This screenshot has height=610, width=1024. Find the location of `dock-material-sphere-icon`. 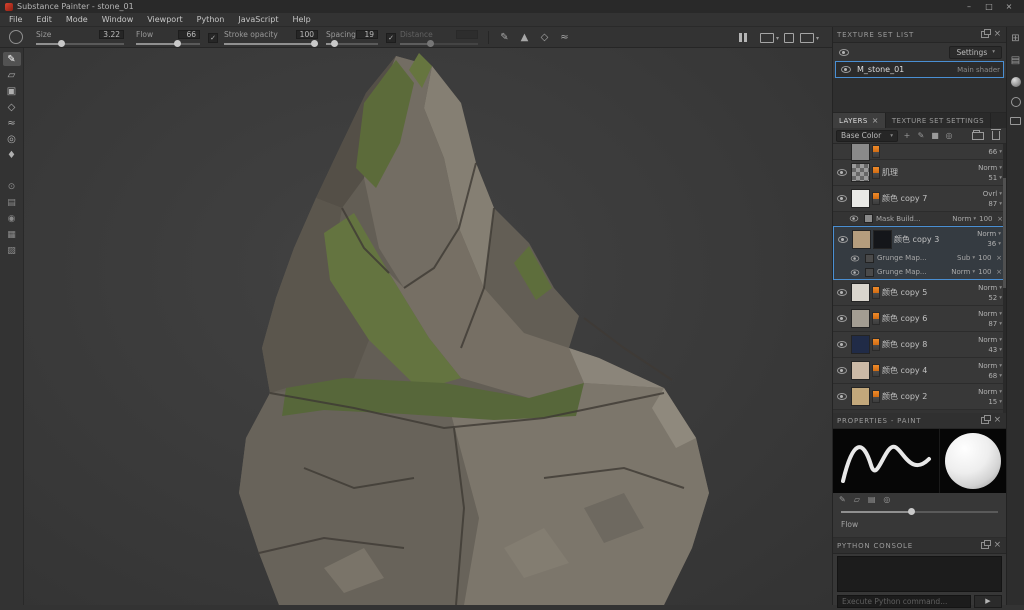

dock-material-sphere-icon is located at coordinates (1016, 82).